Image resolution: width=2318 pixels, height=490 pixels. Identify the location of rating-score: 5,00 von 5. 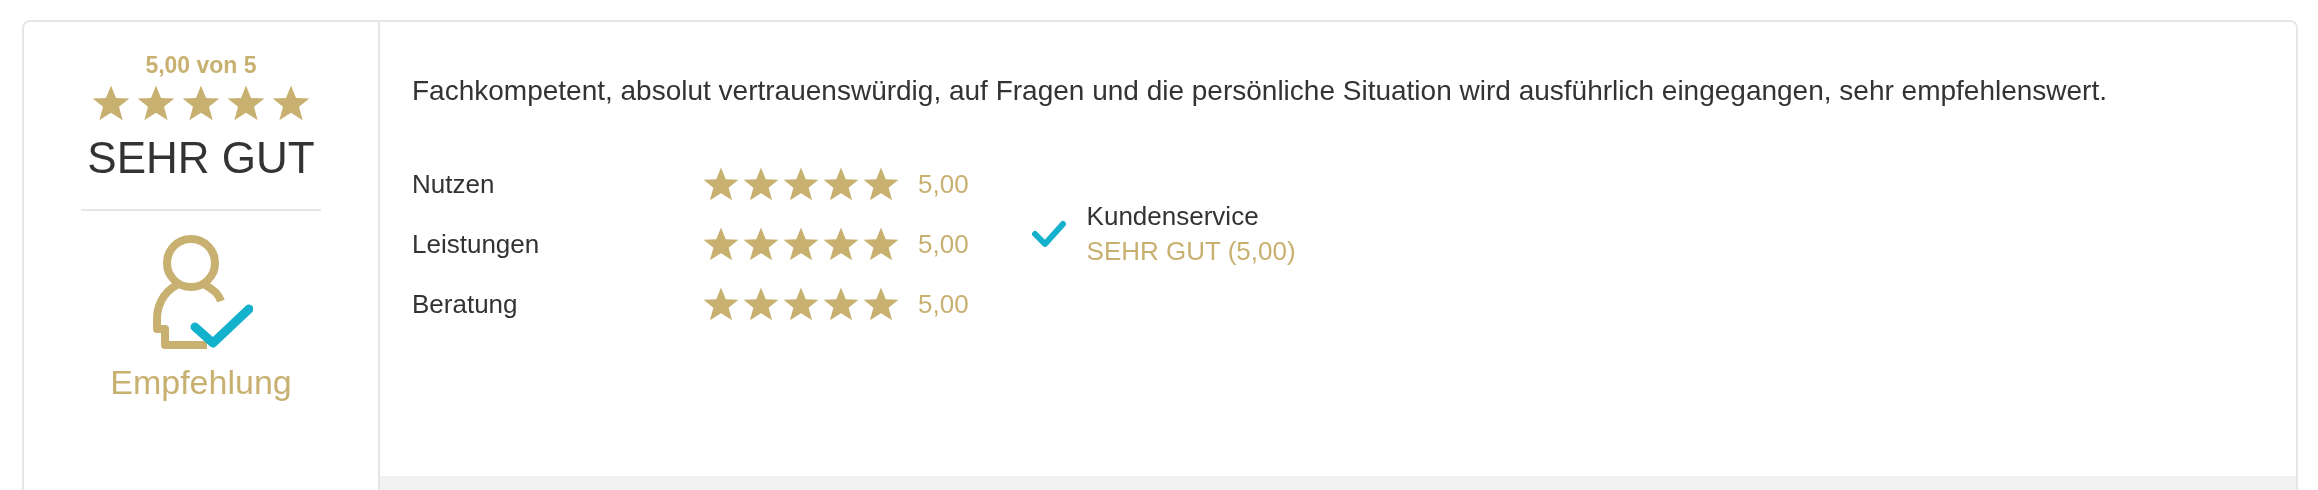
(201, 65).